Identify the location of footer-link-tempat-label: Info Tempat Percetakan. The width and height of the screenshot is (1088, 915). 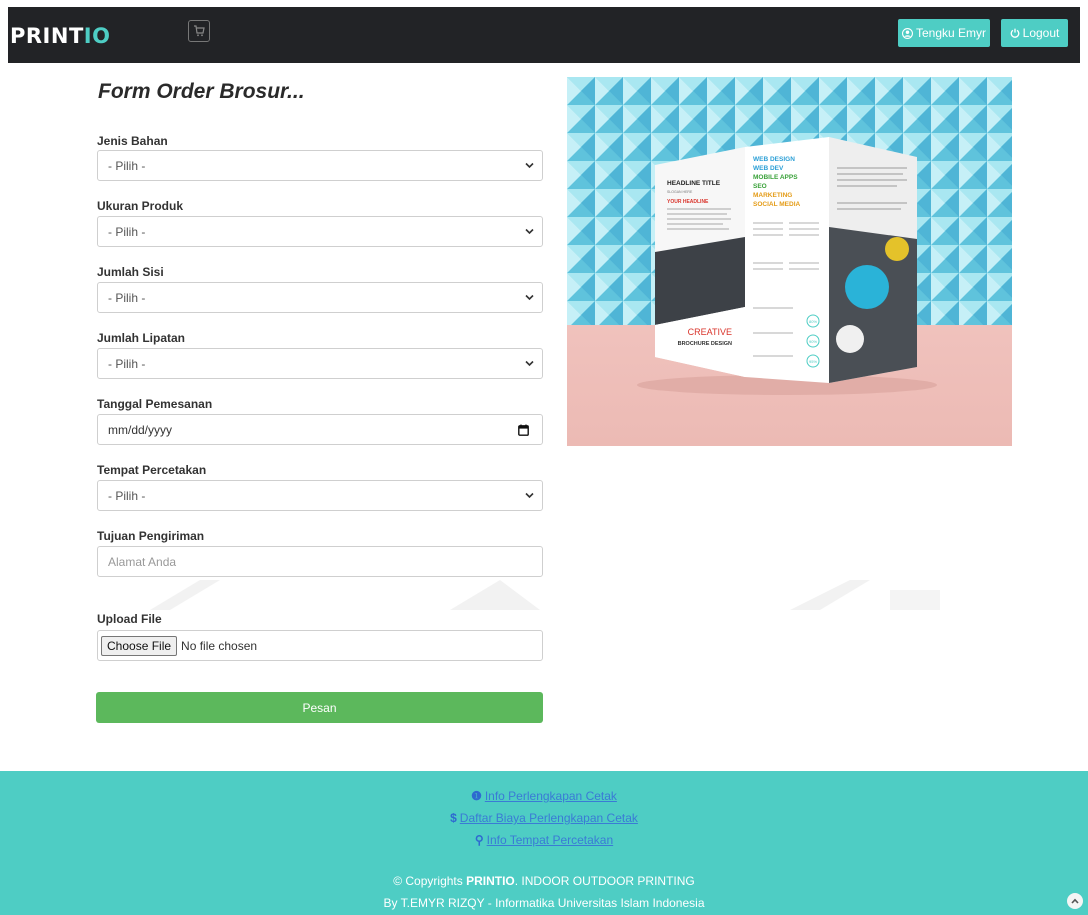
(550, 840).